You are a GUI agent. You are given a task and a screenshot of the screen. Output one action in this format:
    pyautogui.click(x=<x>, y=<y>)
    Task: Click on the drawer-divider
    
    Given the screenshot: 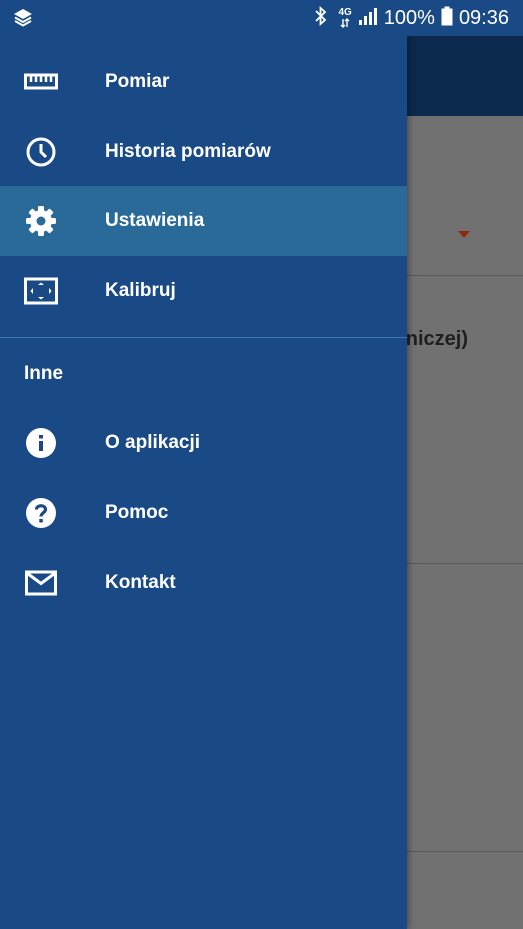 What is the action you would take?
    pyautogui.click(x=203, y=337)
    